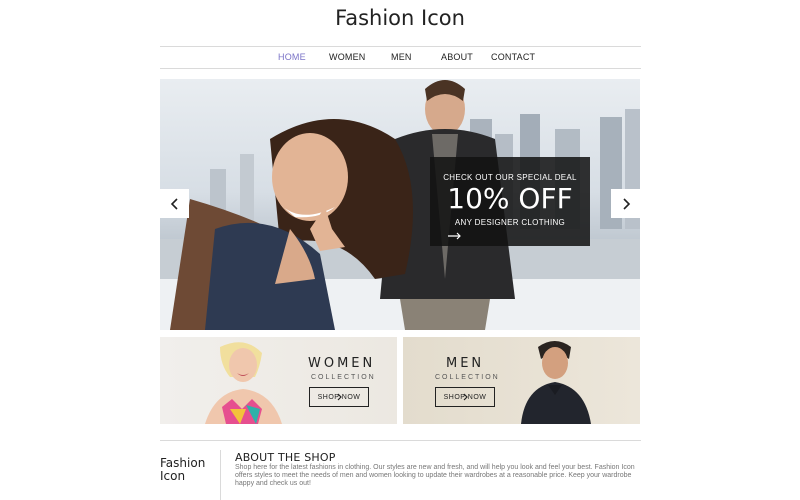 The width and height of the screenshot is (800, 500). I want to click on men-shop-now-button: SHOP NOW, so click(465, 397).